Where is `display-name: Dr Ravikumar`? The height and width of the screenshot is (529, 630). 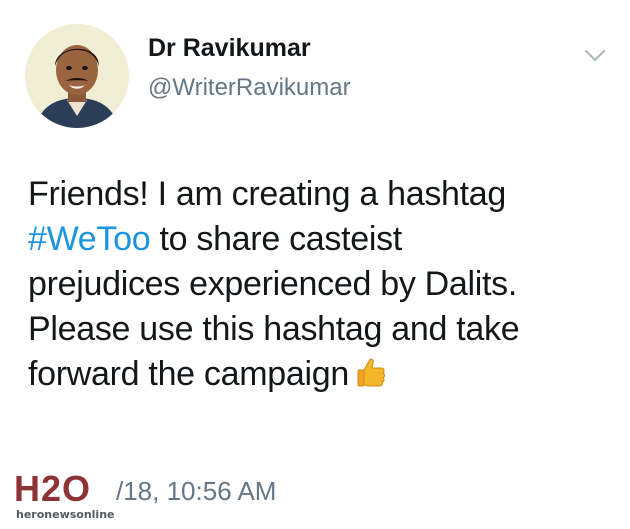 display-name: Dr Ravikumar is located at coordinates (229, 48).